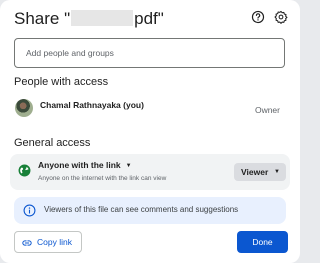 The width and height of the screenshot is (320, 263). I want to click on person-row: Chamal Rathnayaka (you) Owner, so click(150, 109).